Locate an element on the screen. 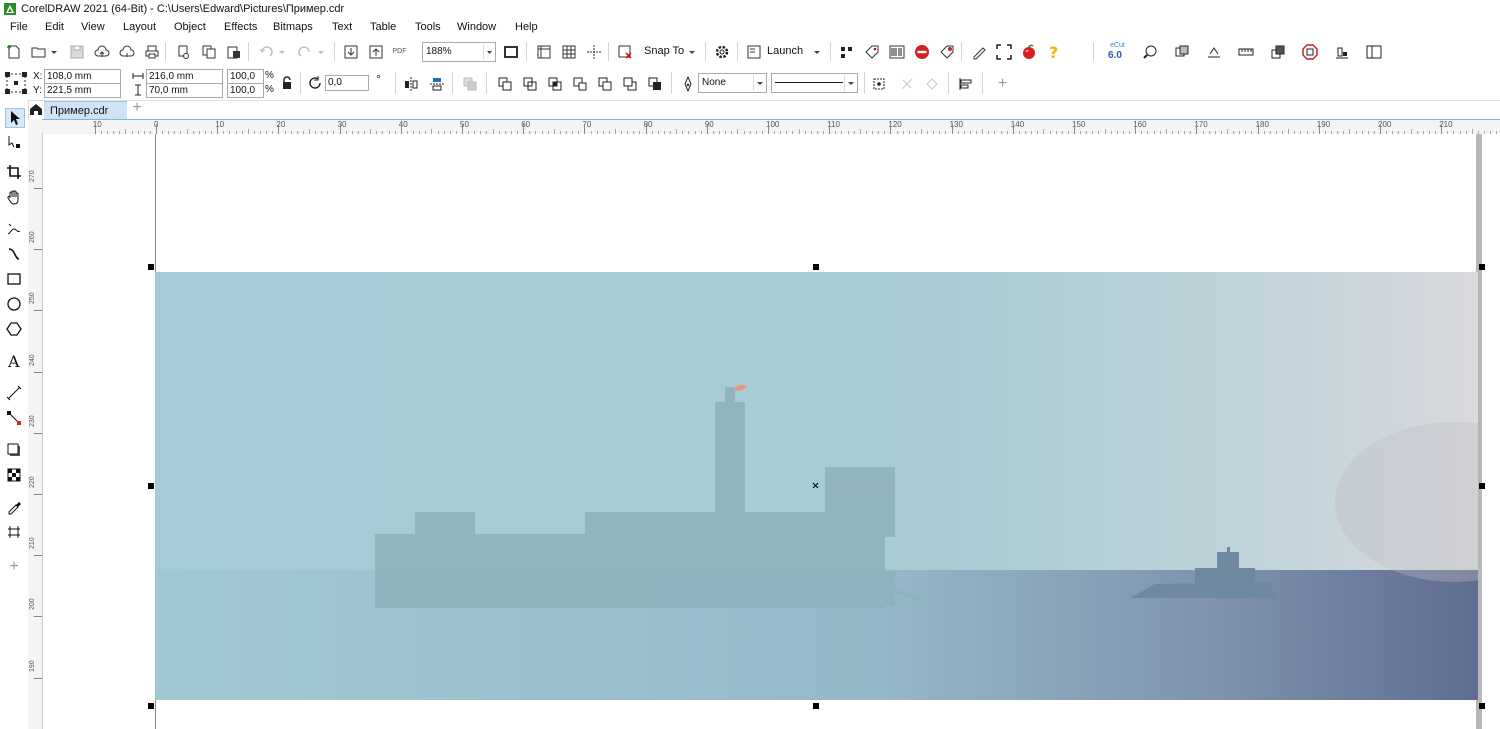 The width and height of the screenshot is (1500, 729). fit-frame-icon is located at coordinates (1003, 51).